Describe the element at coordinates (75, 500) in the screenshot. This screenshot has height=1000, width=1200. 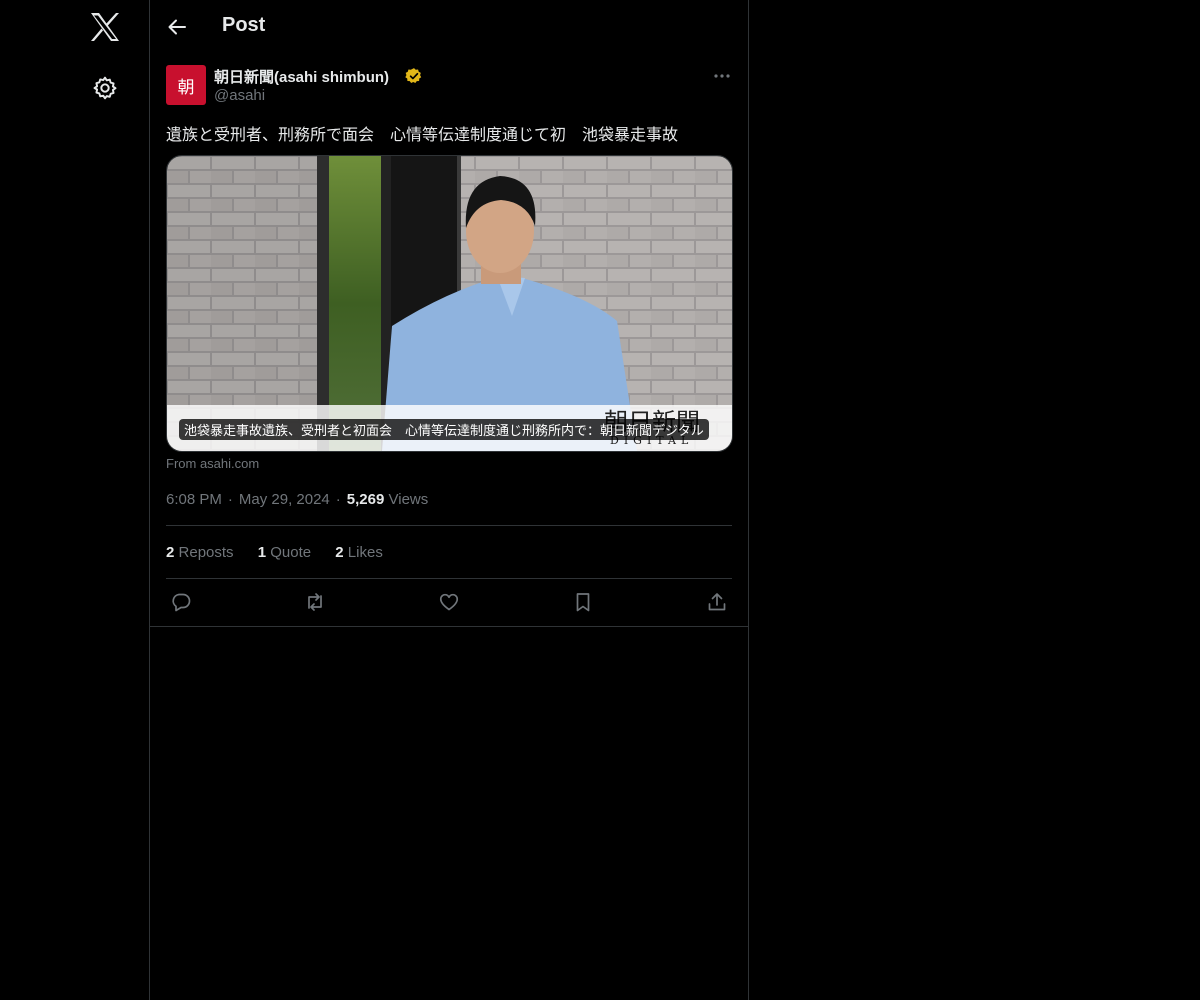
I see `left-nav` at that location.